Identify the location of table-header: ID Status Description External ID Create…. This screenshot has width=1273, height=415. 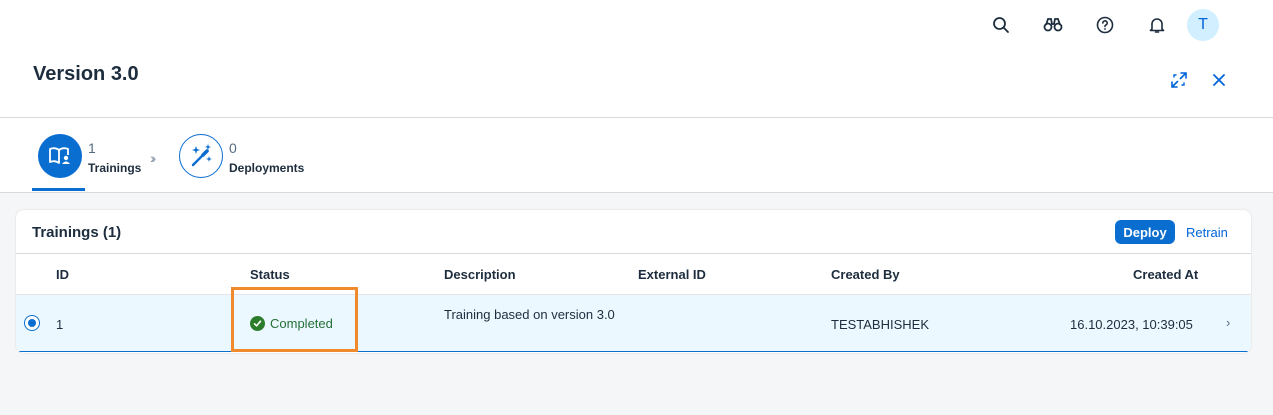
(633, 274).